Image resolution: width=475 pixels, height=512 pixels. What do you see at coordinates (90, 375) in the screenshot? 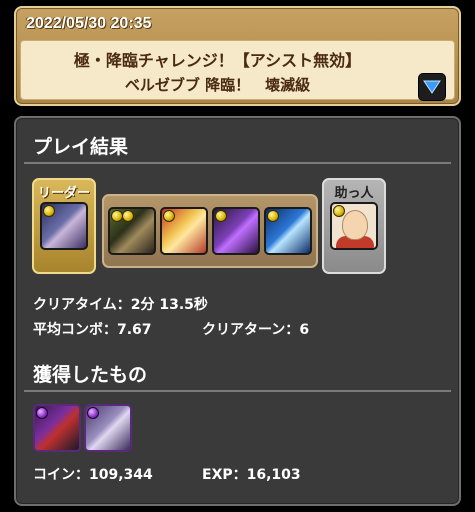
I see `rewards-title: 獲得したもの` at bounding box center [90, 375].